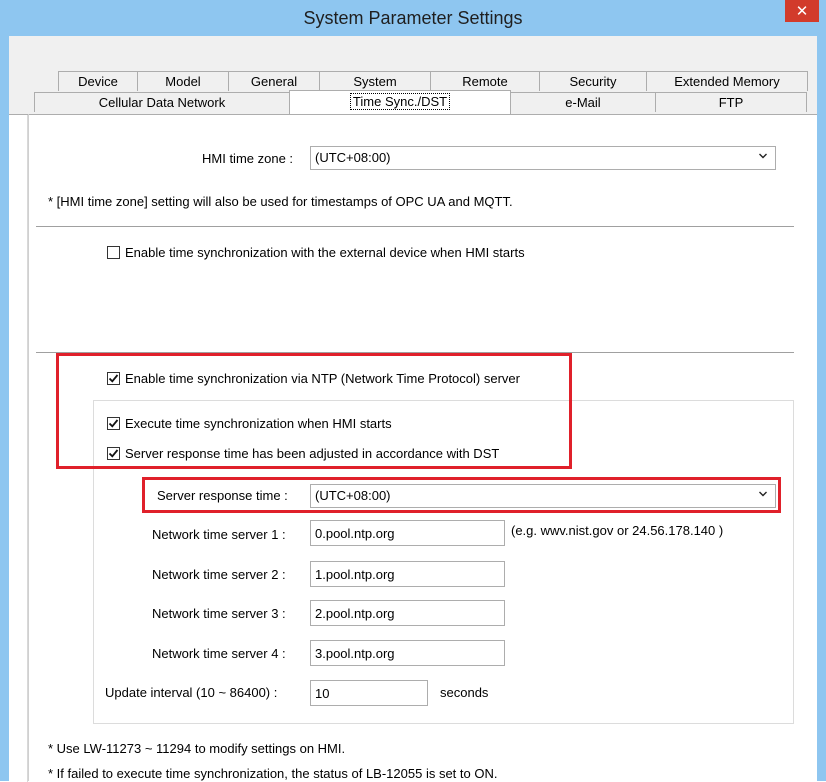 Image resolution: width=826 pixels, height=782 pixels. Describe the element at coordinates (369, 693) in the screenshot. I see `update-interval-input: 10` at that location.